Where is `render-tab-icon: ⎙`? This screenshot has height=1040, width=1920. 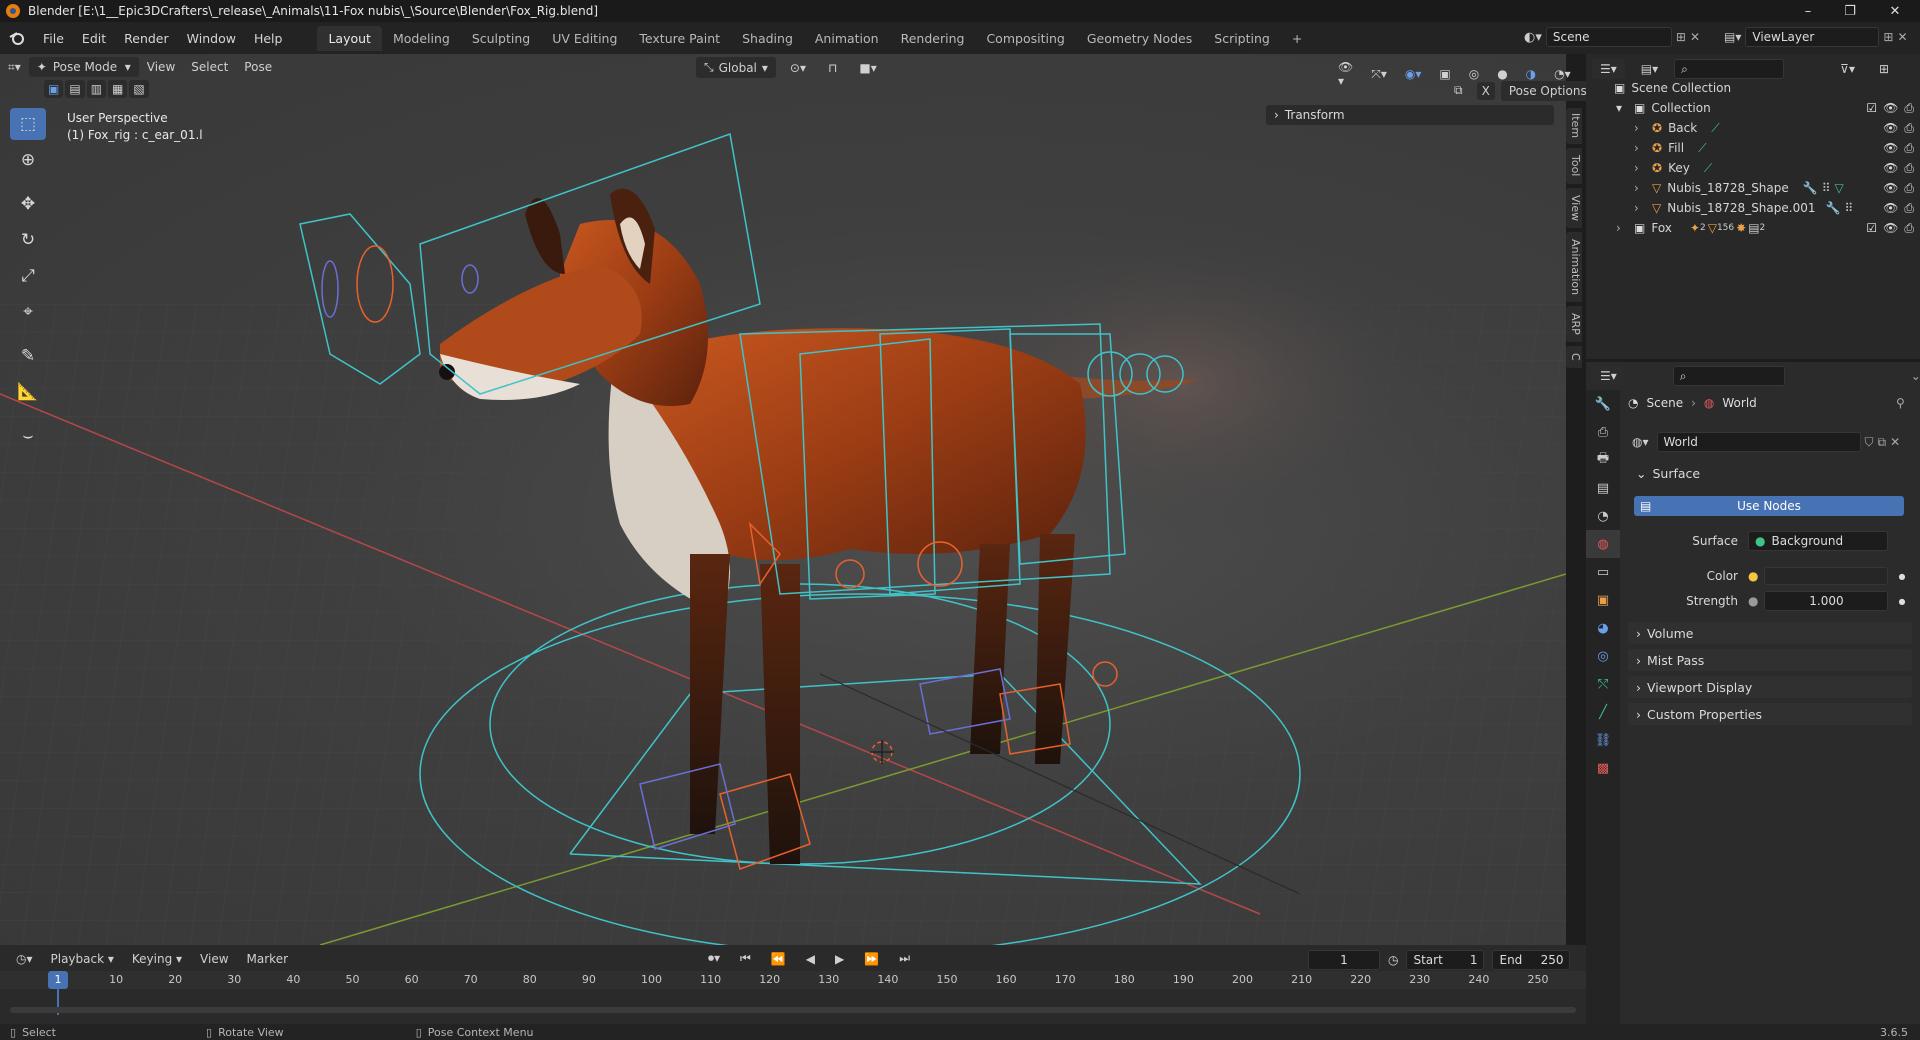
render-tab-icon: ⎙ is located at coordinates (1603, 432).